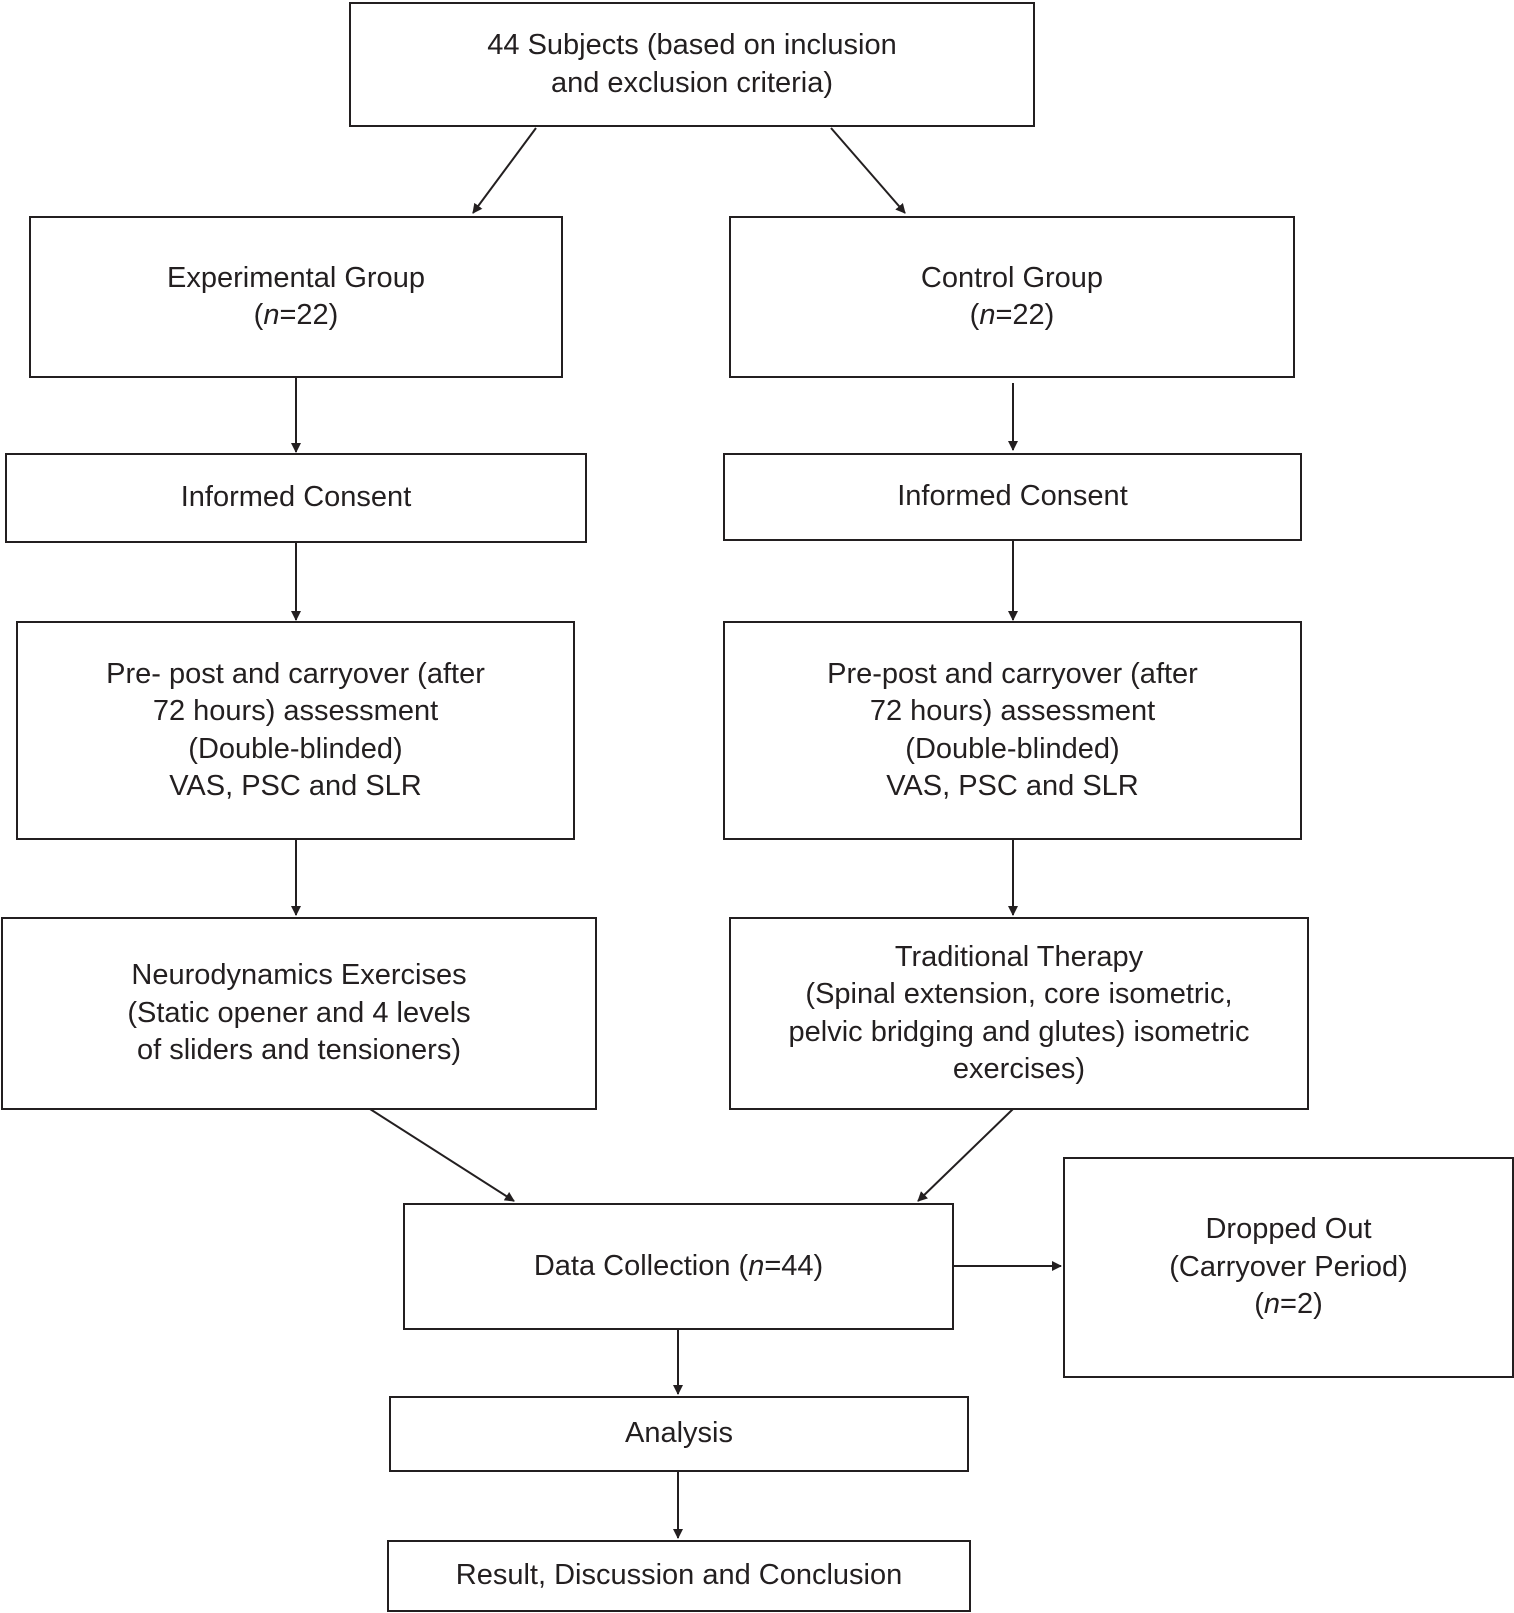 The height and width of the screenshot is (1613, 1514). I want to click on subjects-line: 44 Subjects (based on inclusion, so click(692, 45).